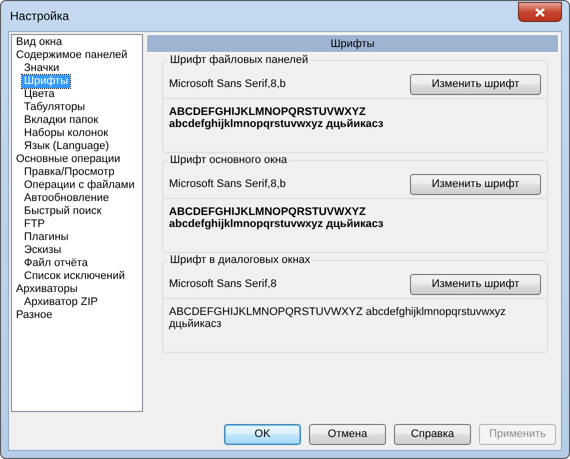 The height and width of the screenshot is (459, 570). What do you see at coordinates (34, 315) in the screenshot?
I see `tree-item: Разное` at bounding box center [34, 315].